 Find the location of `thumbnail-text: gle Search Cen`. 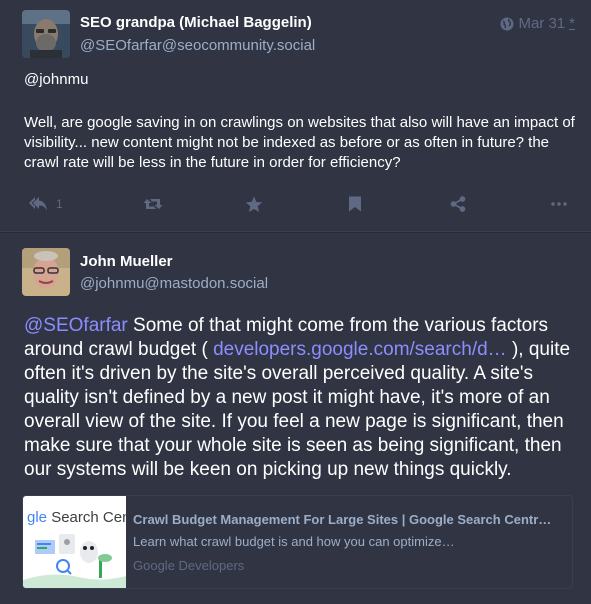

thumbnail-text: gle Search Cen is located at coordinates (76, 517).